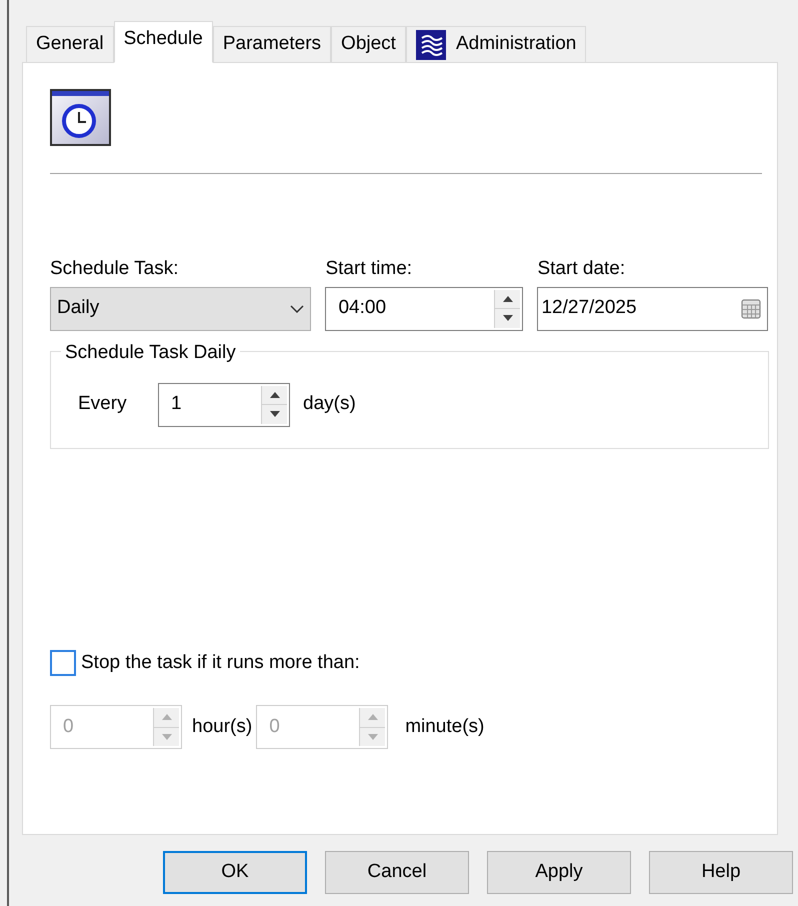  What do you see at coordinates (444, 726) in the screenshot?
I see `unit-label: minute(s)` at bounding box center [444, 726].